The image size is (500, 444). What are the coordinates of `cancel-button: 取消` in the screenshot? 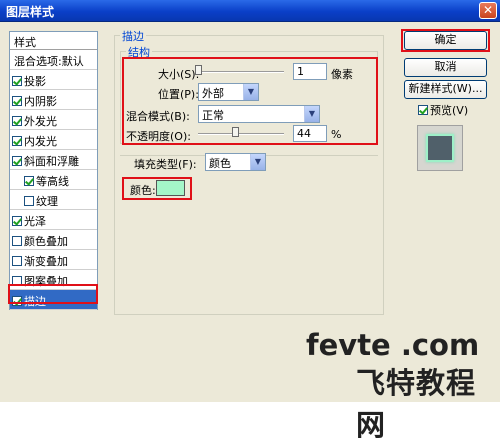 It's located at (445, 67).